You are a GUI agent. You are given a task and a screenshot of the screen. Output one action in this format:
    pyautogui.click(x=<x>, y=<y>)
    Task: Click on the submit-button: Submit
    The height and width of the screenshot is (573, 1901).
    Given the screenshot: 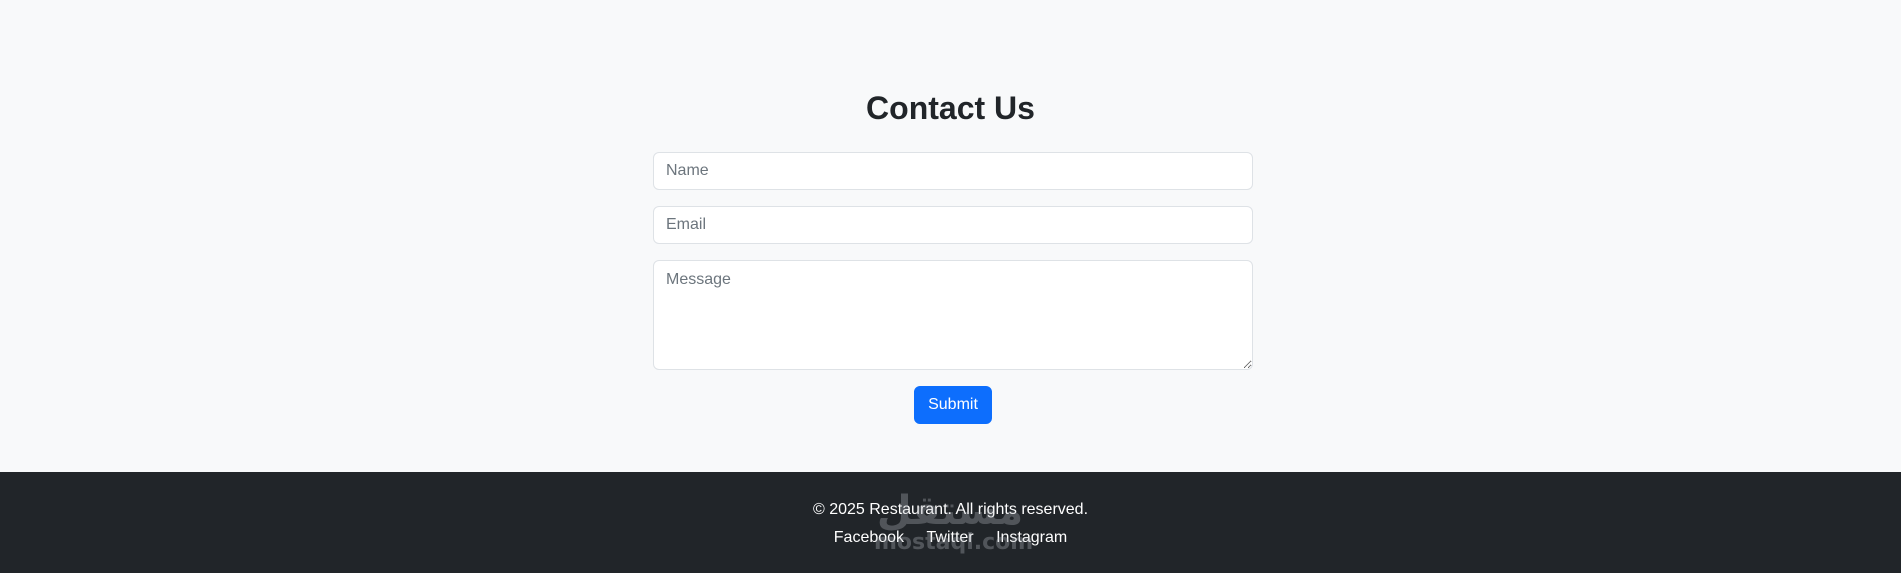 What is the action you would take?
    pyautogui.click(x=953, y=405)
    